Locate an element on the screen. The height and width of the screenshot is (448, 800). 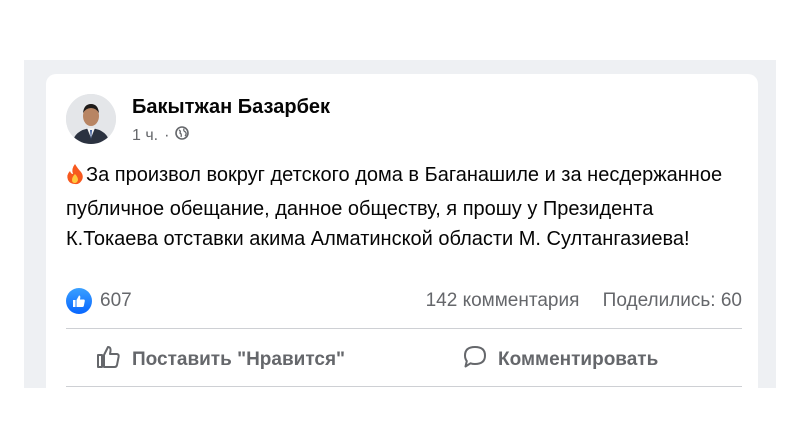
fire-emoji-icon is located at coordinates (75, 178).